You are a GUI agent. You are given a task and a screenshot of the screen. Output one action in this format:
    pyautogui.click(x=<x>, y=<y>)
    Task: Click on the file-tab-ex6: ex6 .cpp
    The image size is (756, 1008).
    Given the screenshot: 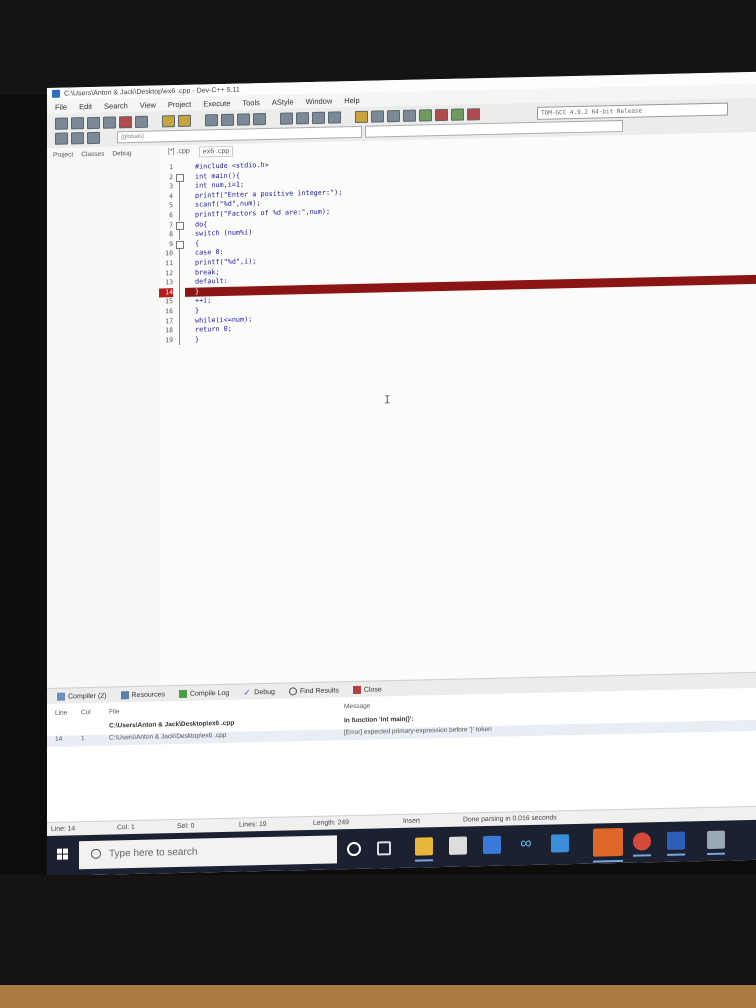 What is the action you would take?
    pyautogui.click(x=216, y=151)
    